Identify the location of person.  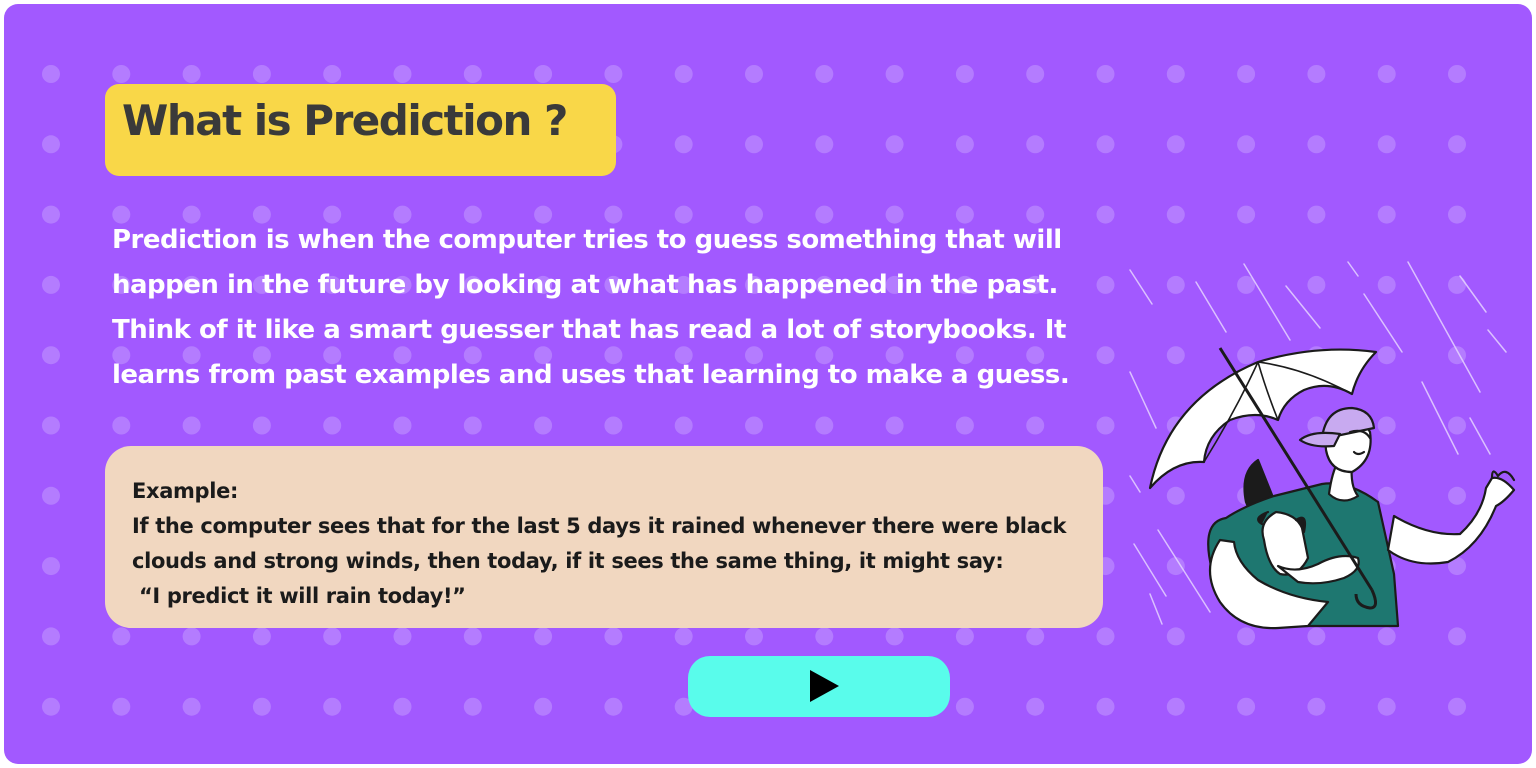
(1361, 518).